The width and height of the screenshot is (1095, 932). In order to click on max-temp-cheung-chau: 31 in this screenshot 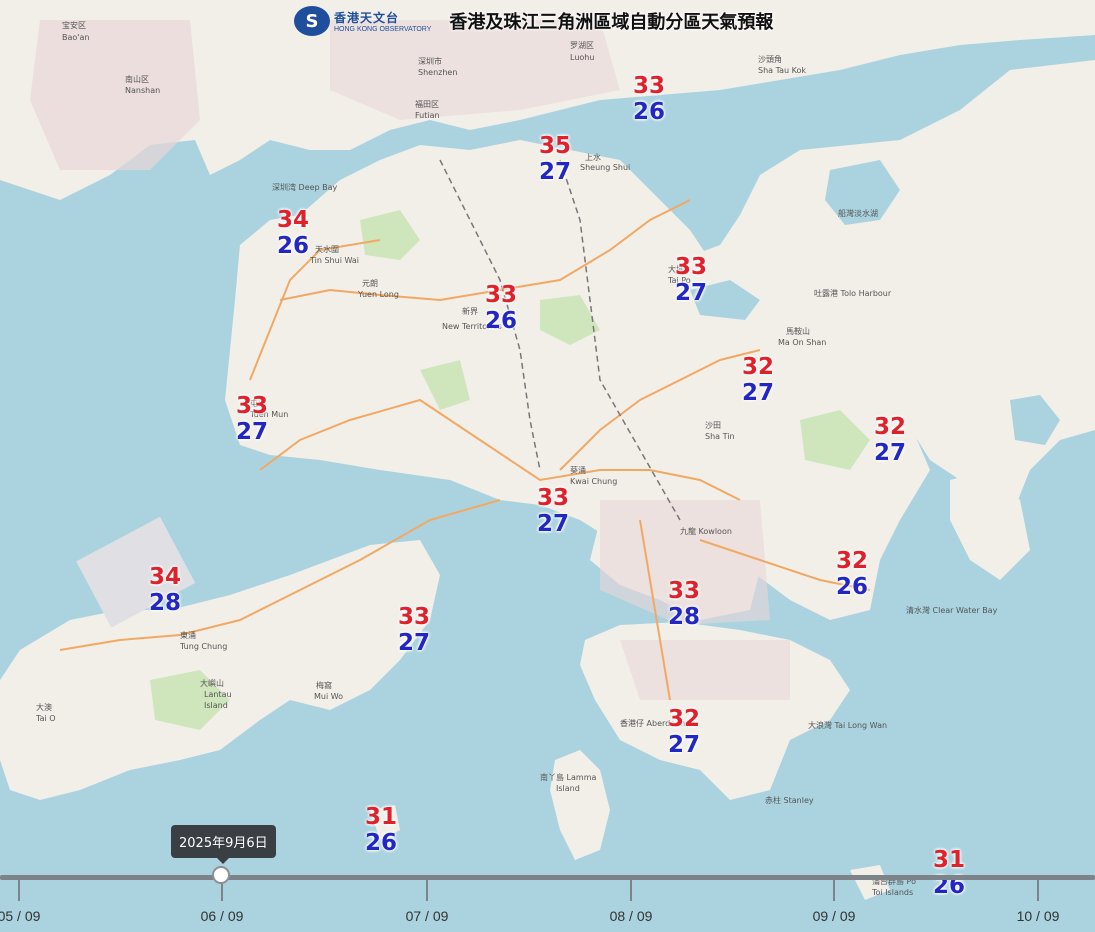, I will do `click(380, 817)`.